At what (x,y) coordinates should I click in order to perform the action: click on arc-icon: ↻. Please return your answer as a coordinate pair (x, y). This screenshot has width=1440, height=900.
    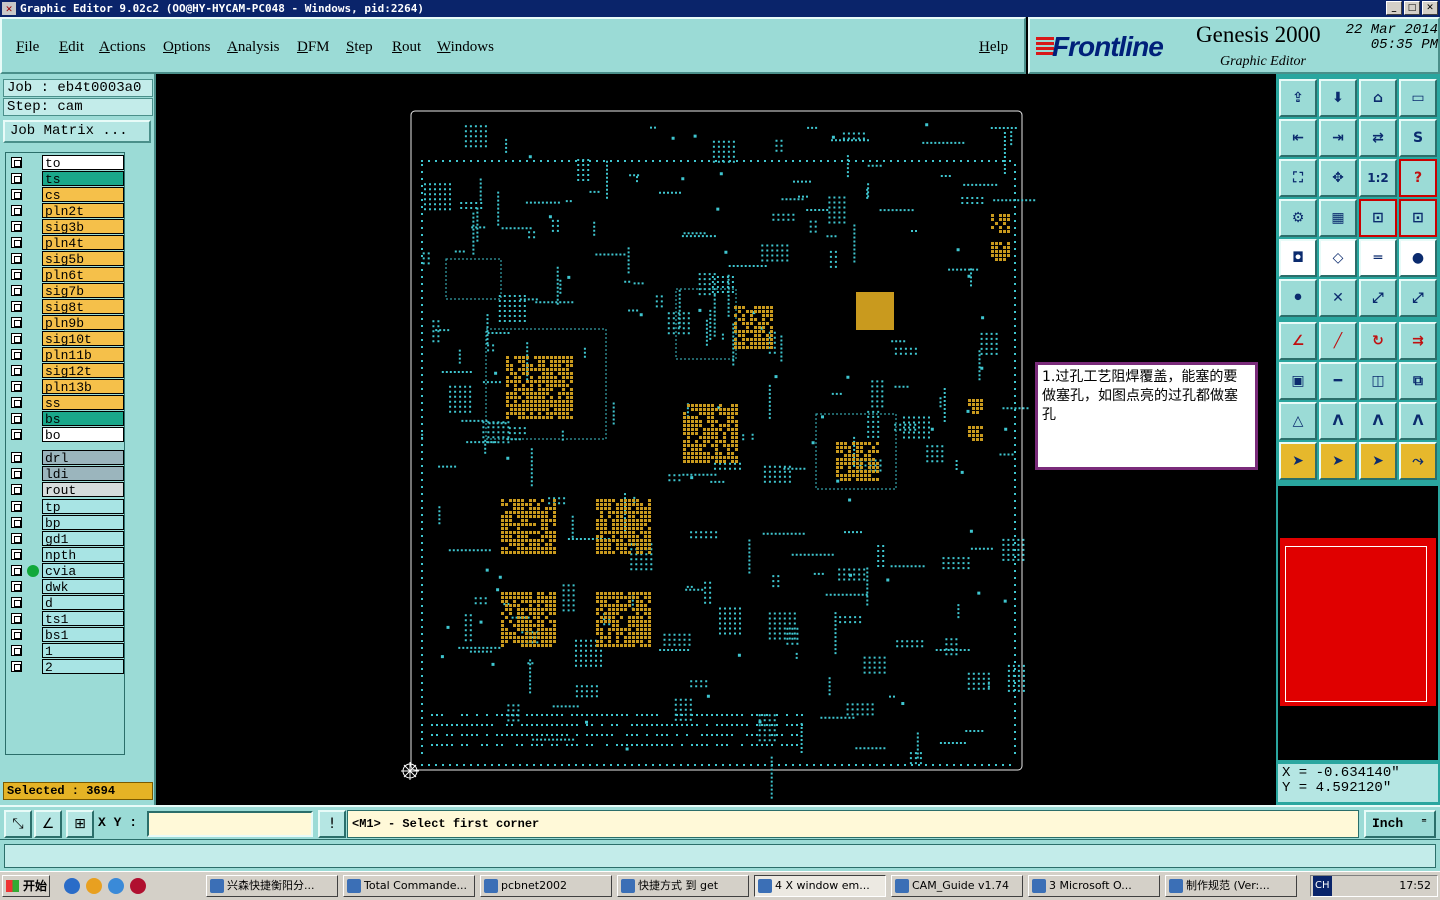
    Looking at the image, I should click on (1378, 341).